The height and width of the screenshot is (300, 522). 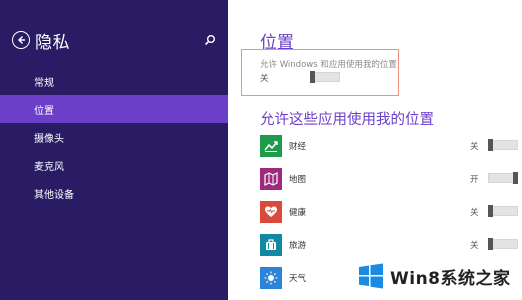 What do you see at coordinates (298, 180) in the screenshot?
I see `app-name: 地图` at bounding box center [298, 180].